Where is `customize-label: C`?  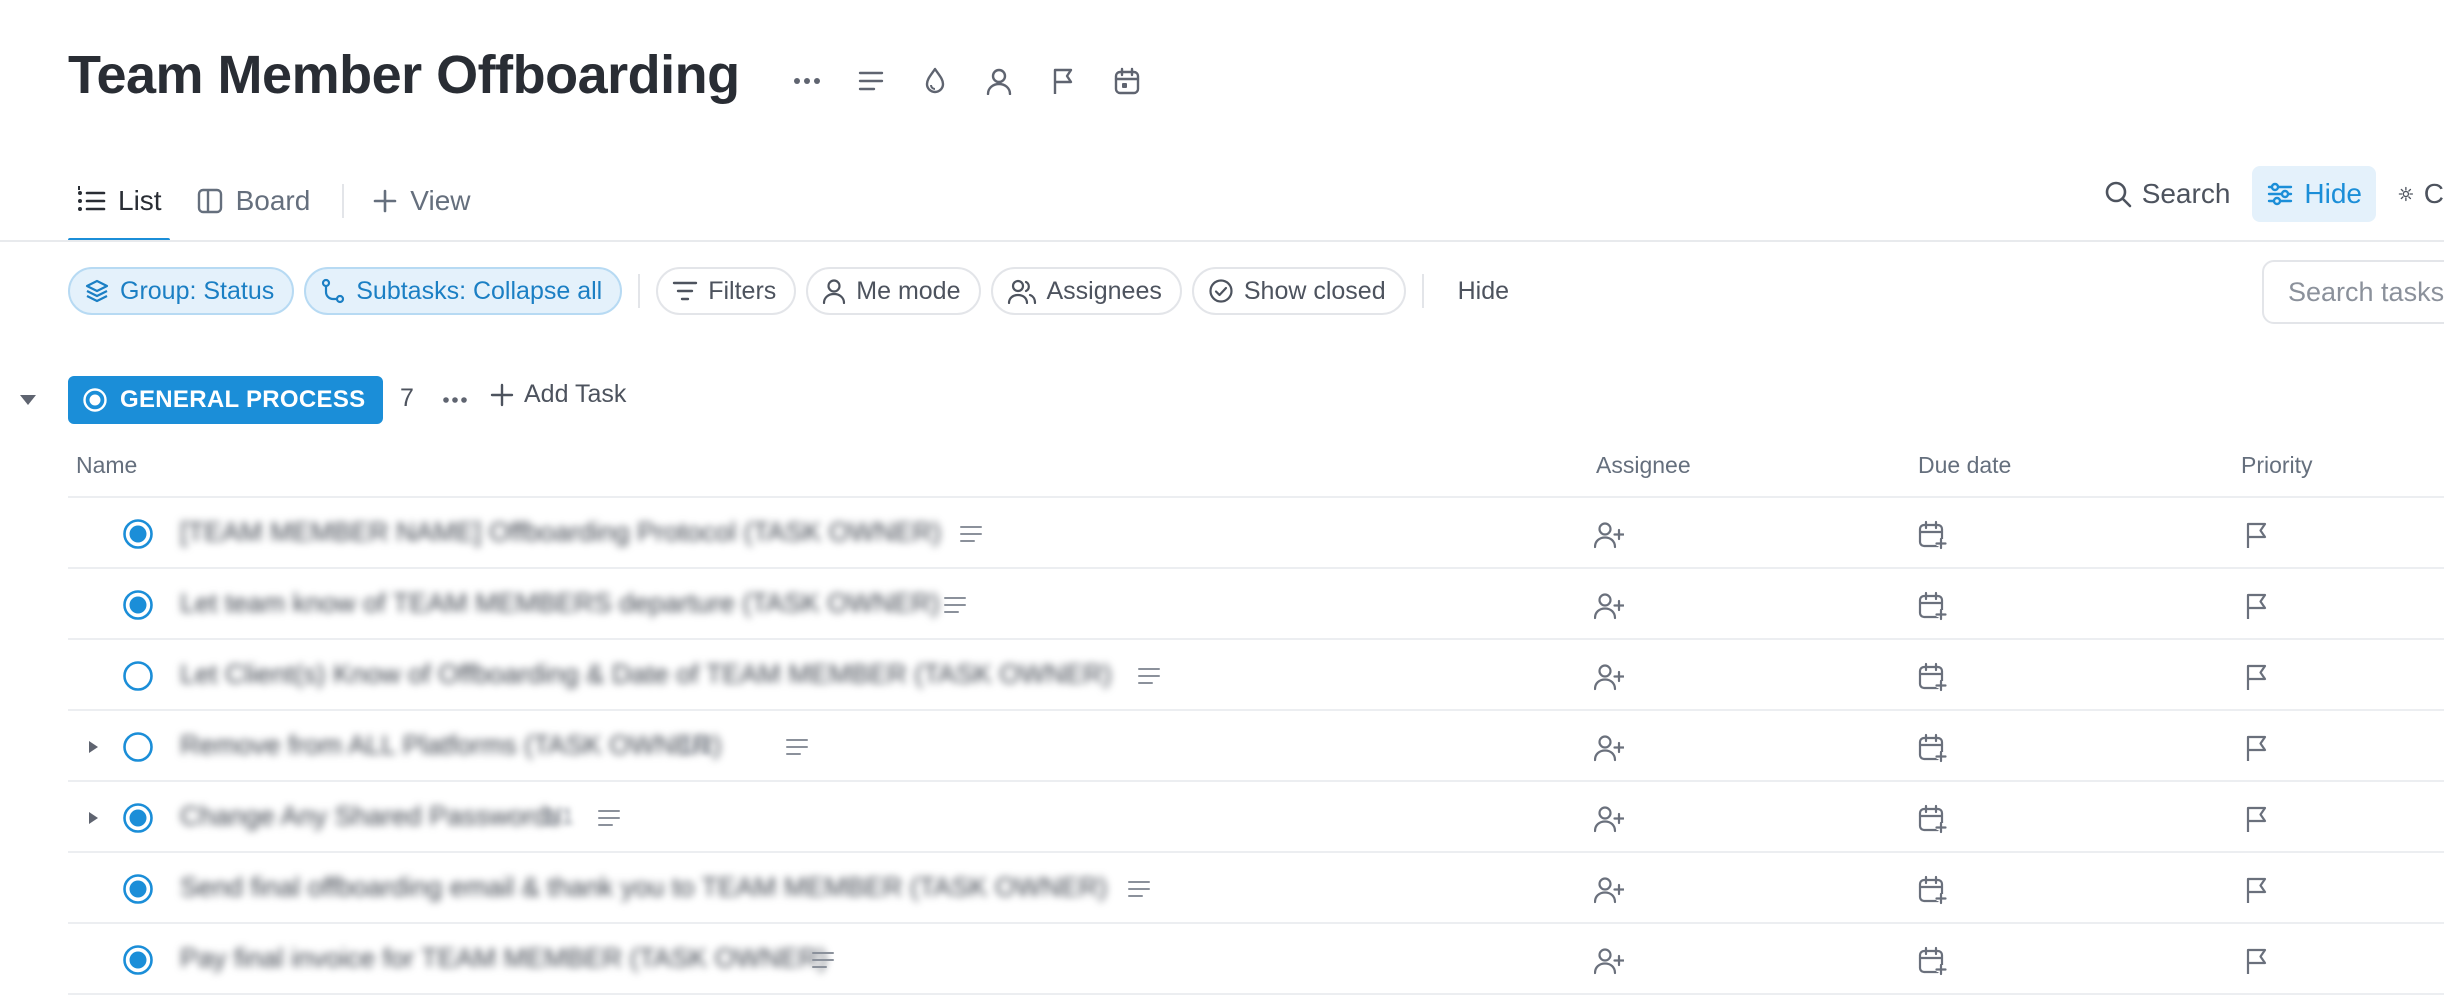 customize-label: C is located at coordinates (2433, 193).